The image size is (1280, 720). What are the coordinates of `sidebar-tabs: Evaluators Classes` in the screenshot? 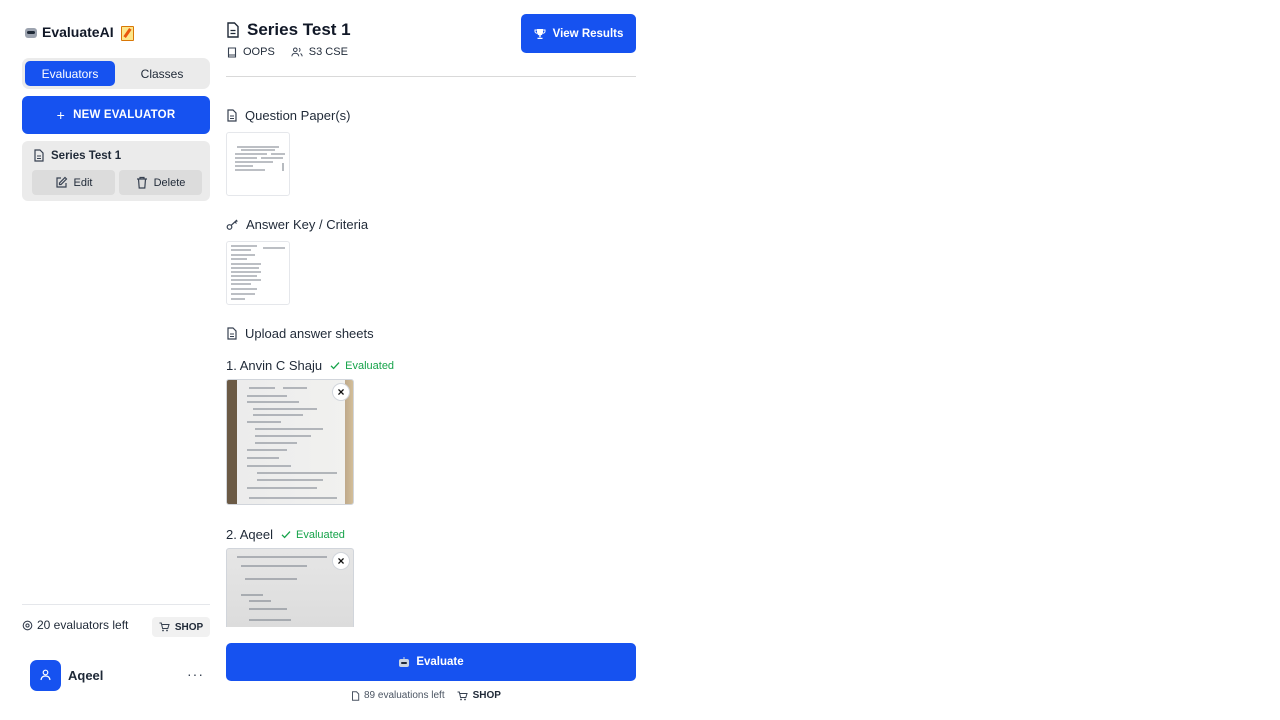 It's located at (116, 73).